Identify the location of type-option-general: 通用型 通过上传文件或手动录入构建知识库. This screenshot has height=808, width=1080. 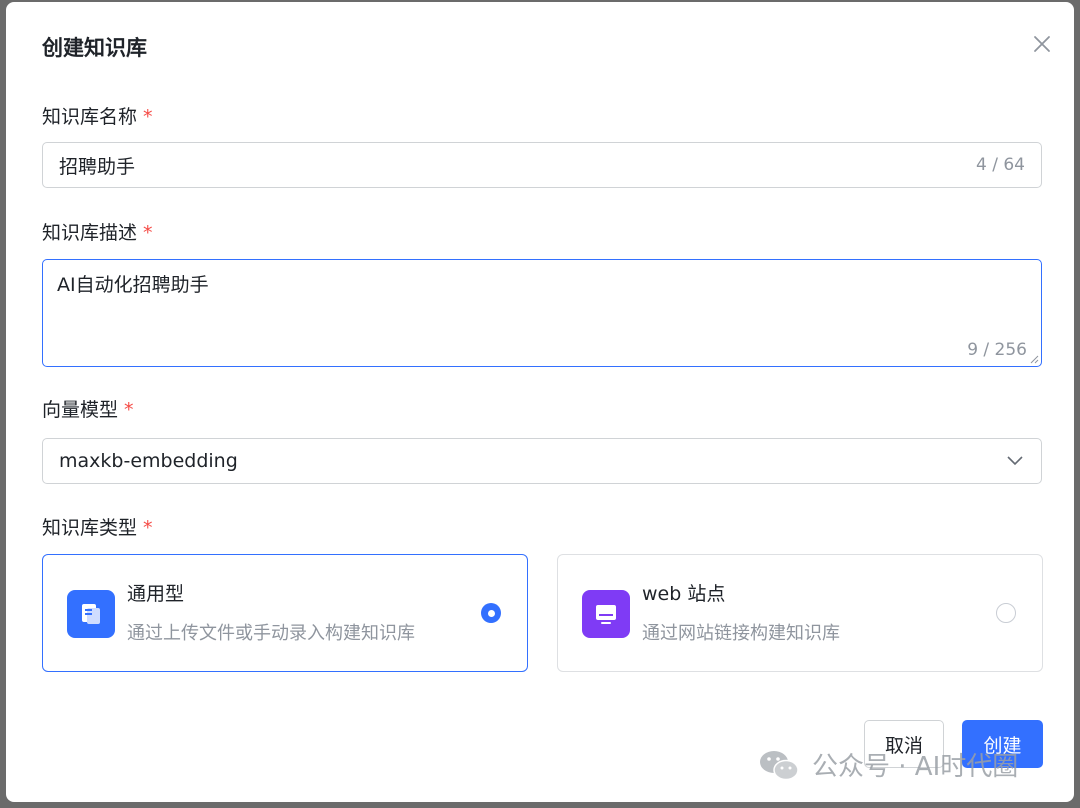
(285, 613).